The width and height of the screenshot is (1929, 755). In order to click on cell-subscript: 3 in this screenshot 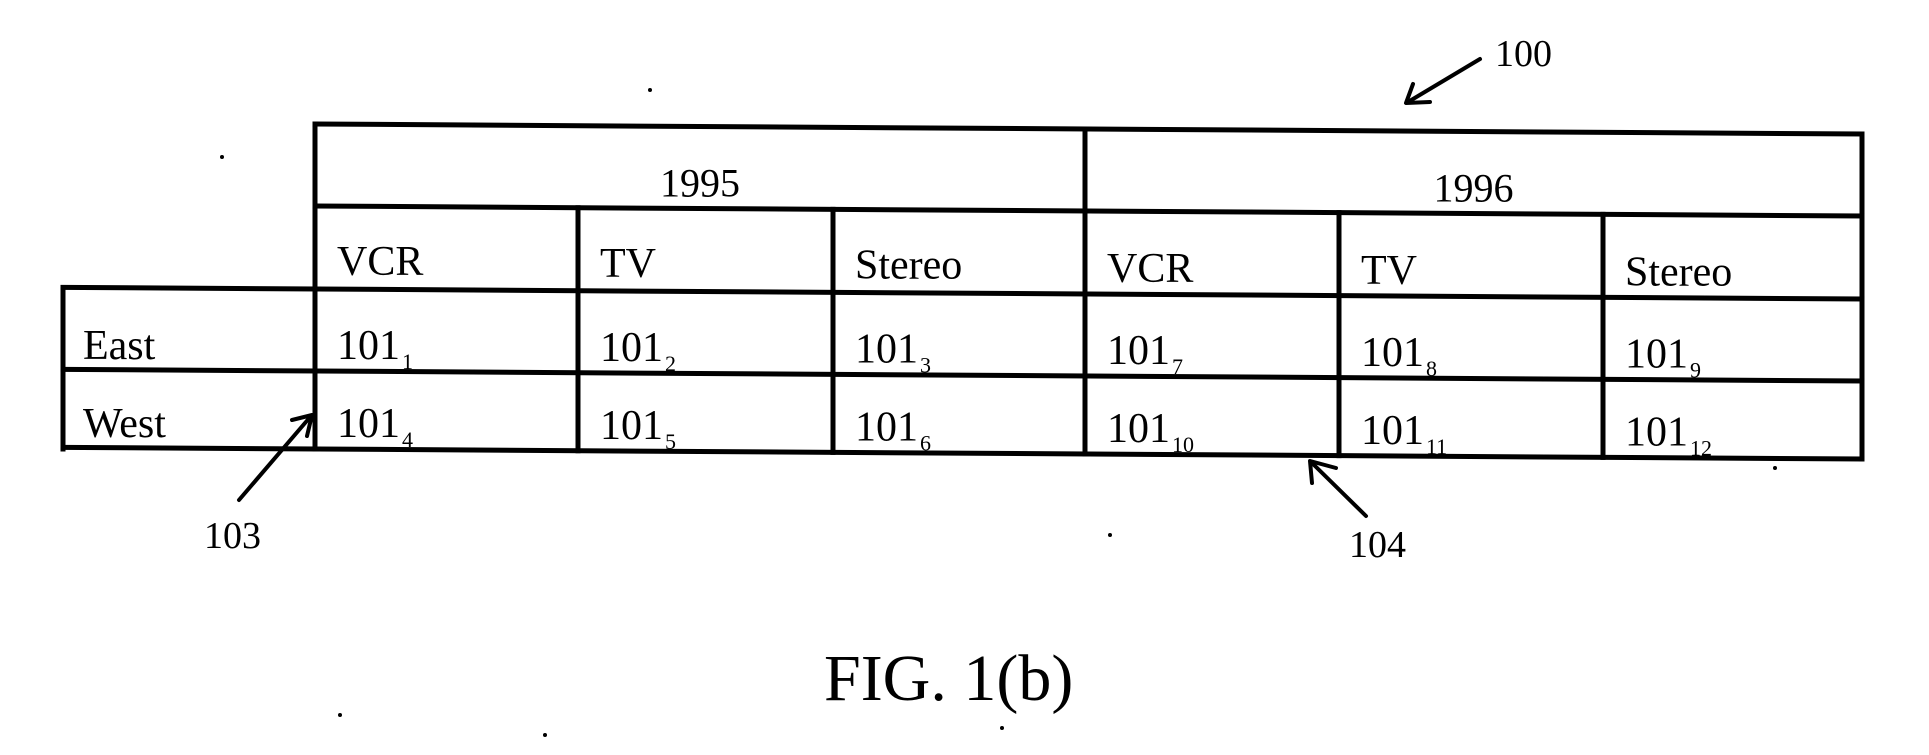, I will do `click(925, 364)`.